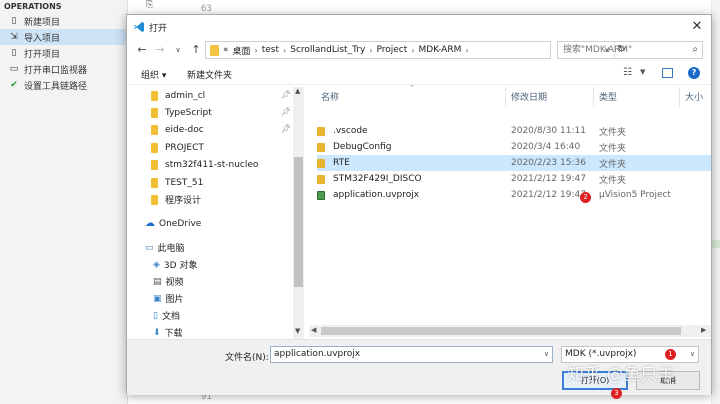  I want to click on ops-item-new-project: ▯ 新建项目, so click(63, 21).